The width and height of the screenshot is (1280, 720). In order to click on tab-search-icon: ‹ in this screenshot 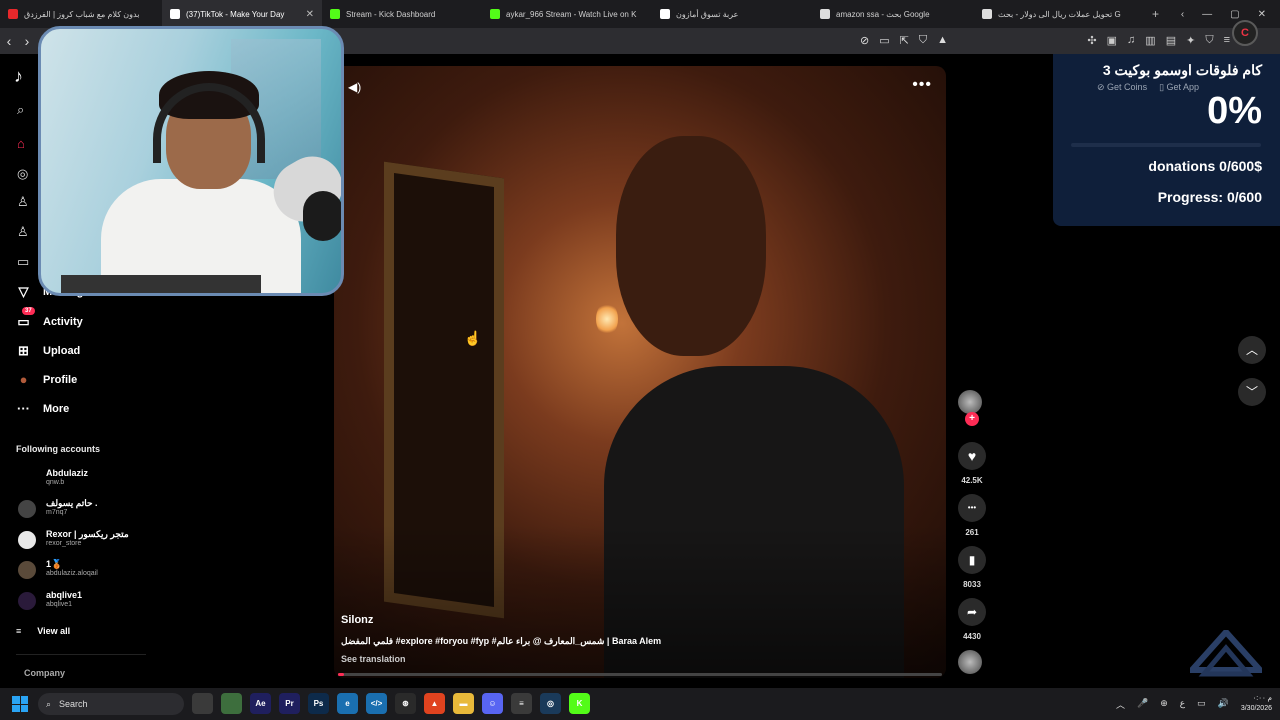, I will do `click(1182, 14)`.